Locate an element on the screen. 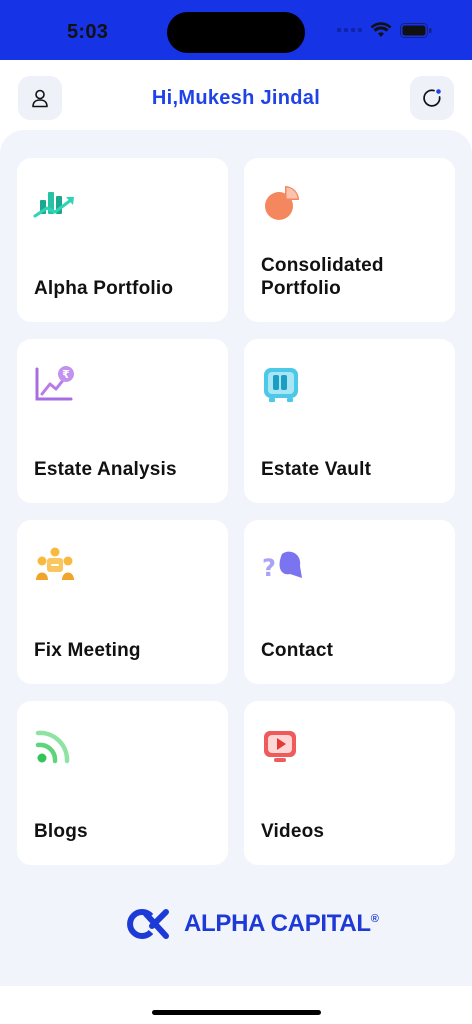 The width and height of the screenshot is (472, 1024). brand-logo: ALPHA CAPITAL® is located at coordinates (252, 924).